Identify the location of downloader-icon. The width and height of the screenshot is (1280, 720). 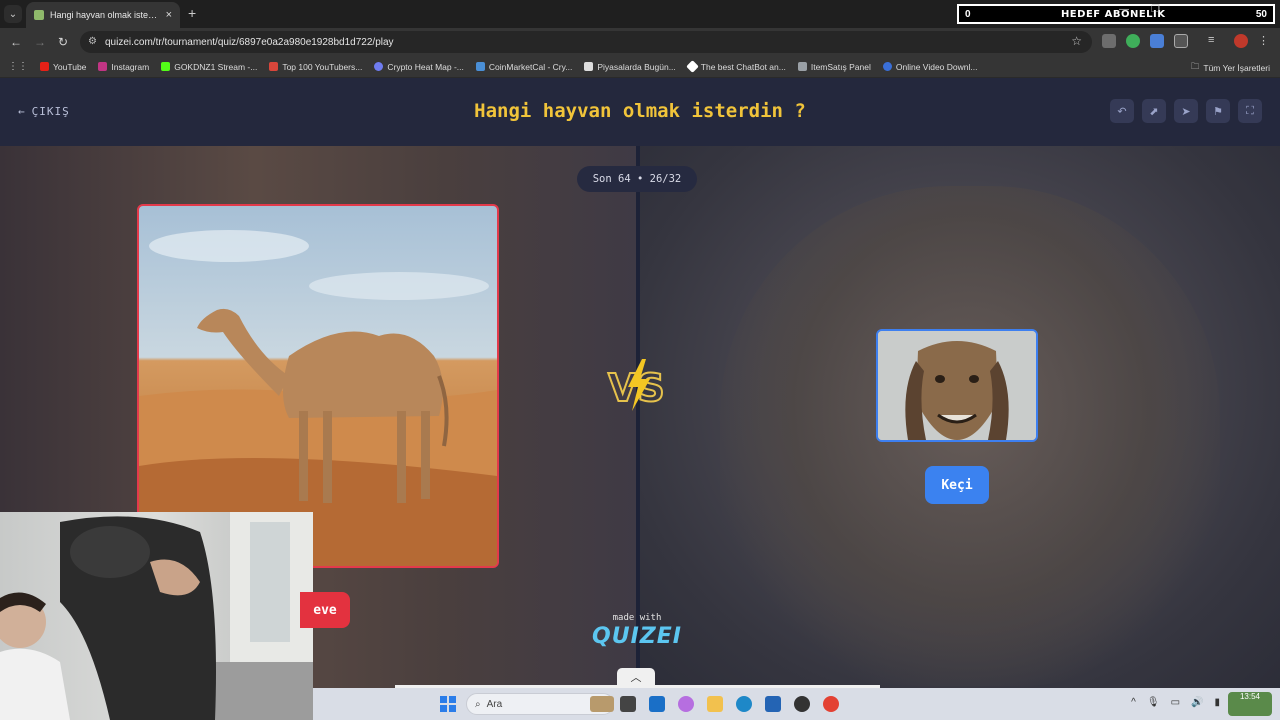
(887, 66).